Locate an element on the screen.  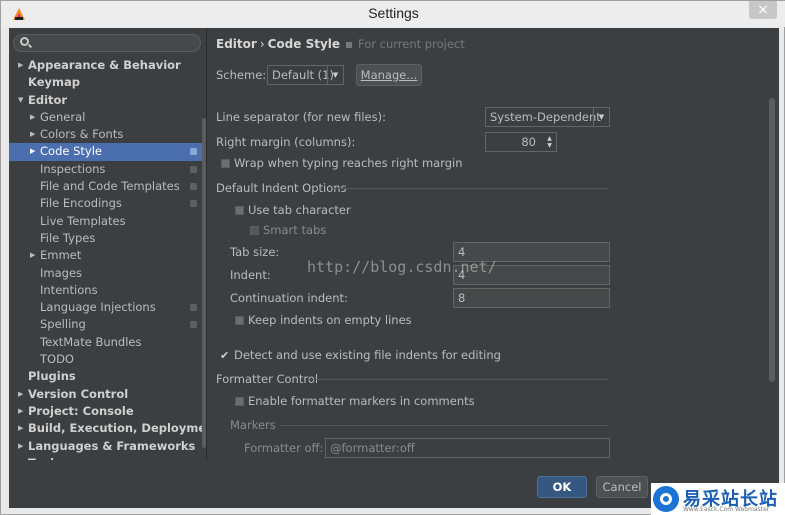
use-tab-checkbox is located at coordinates (239, 210).